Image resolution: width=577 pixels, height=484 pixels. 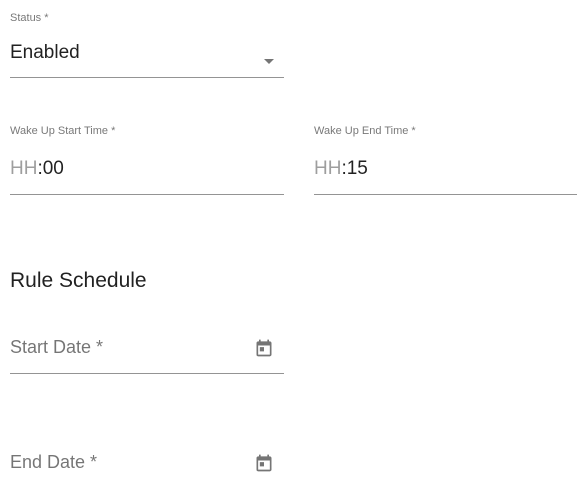 I want to click on minutes-input: 00, so click(x=53, y=168).